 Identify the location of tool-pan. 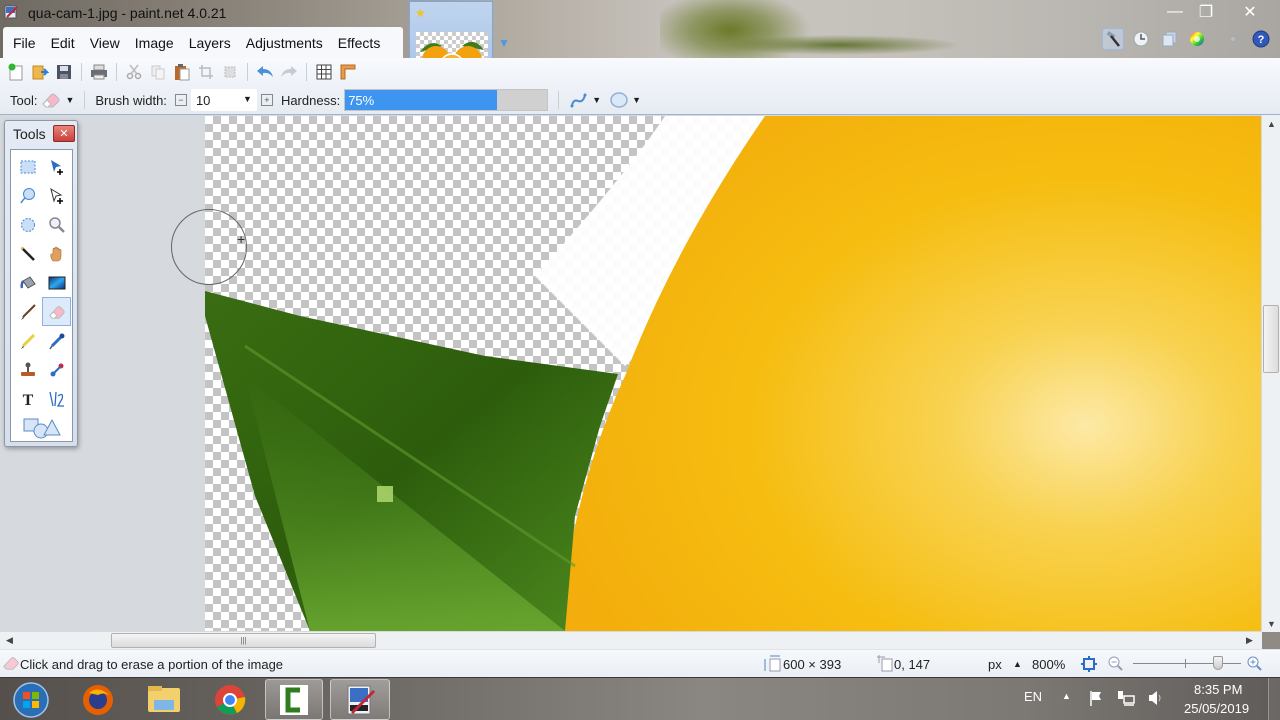
(56, 253).